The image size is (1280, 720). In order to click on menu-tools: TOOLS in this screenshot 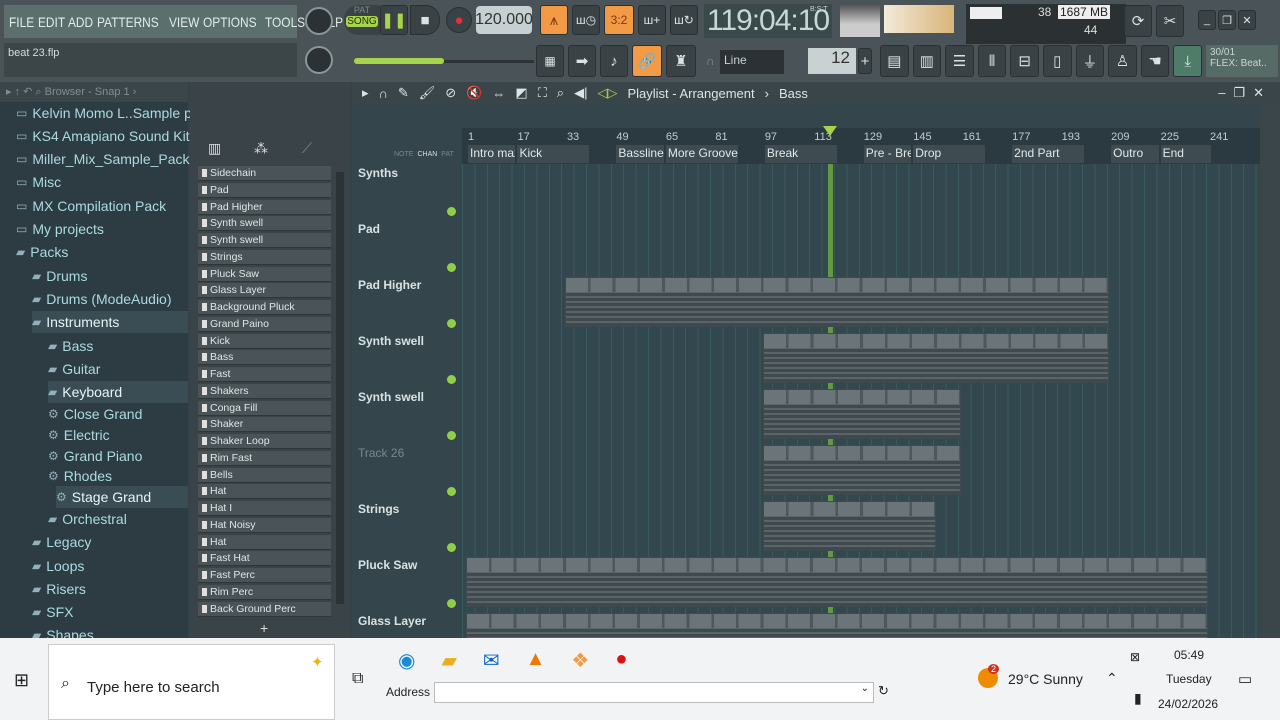, I will do `click(285, 22)`.